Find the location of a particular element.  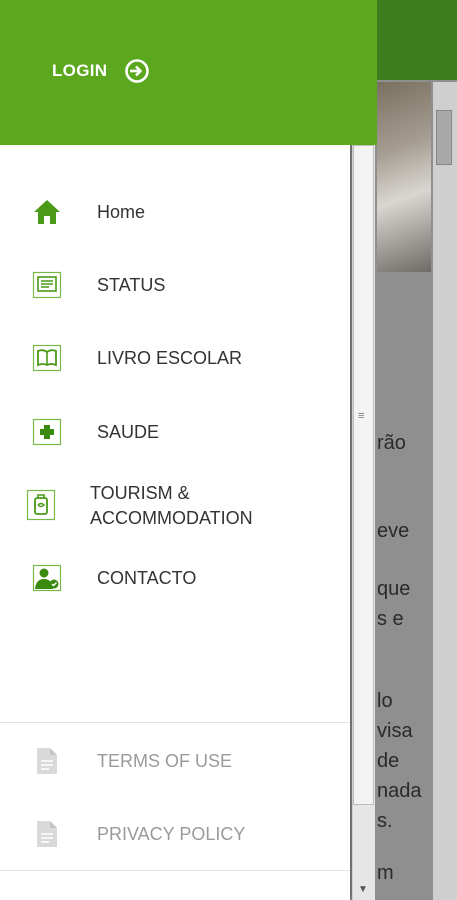

luggage-icon is located at coordinates (41, 505).